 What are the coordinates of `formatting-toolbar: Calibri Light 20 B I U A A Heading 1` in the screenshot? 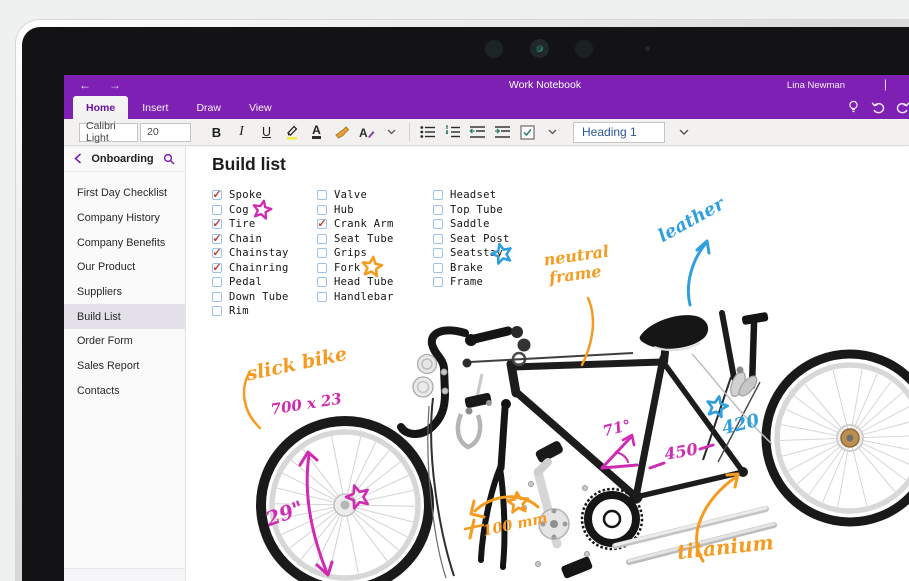 It's located at (486, 132).